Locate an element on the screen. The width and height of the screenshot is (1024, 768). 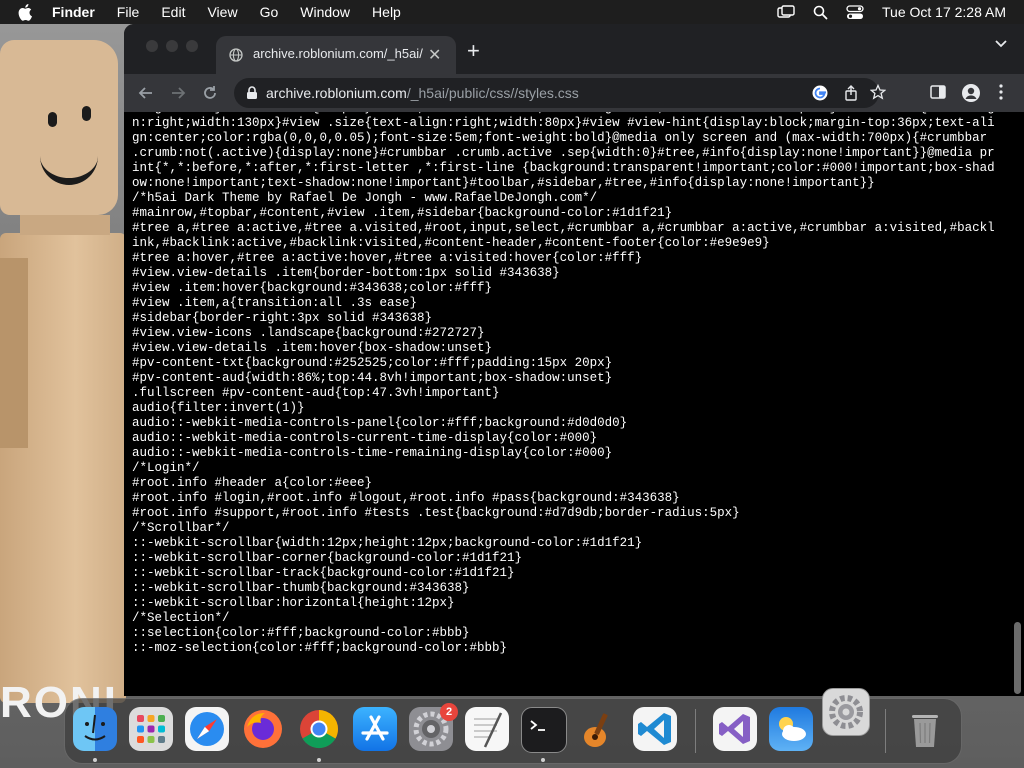
trash-icon is located at coordinates (925, 729).